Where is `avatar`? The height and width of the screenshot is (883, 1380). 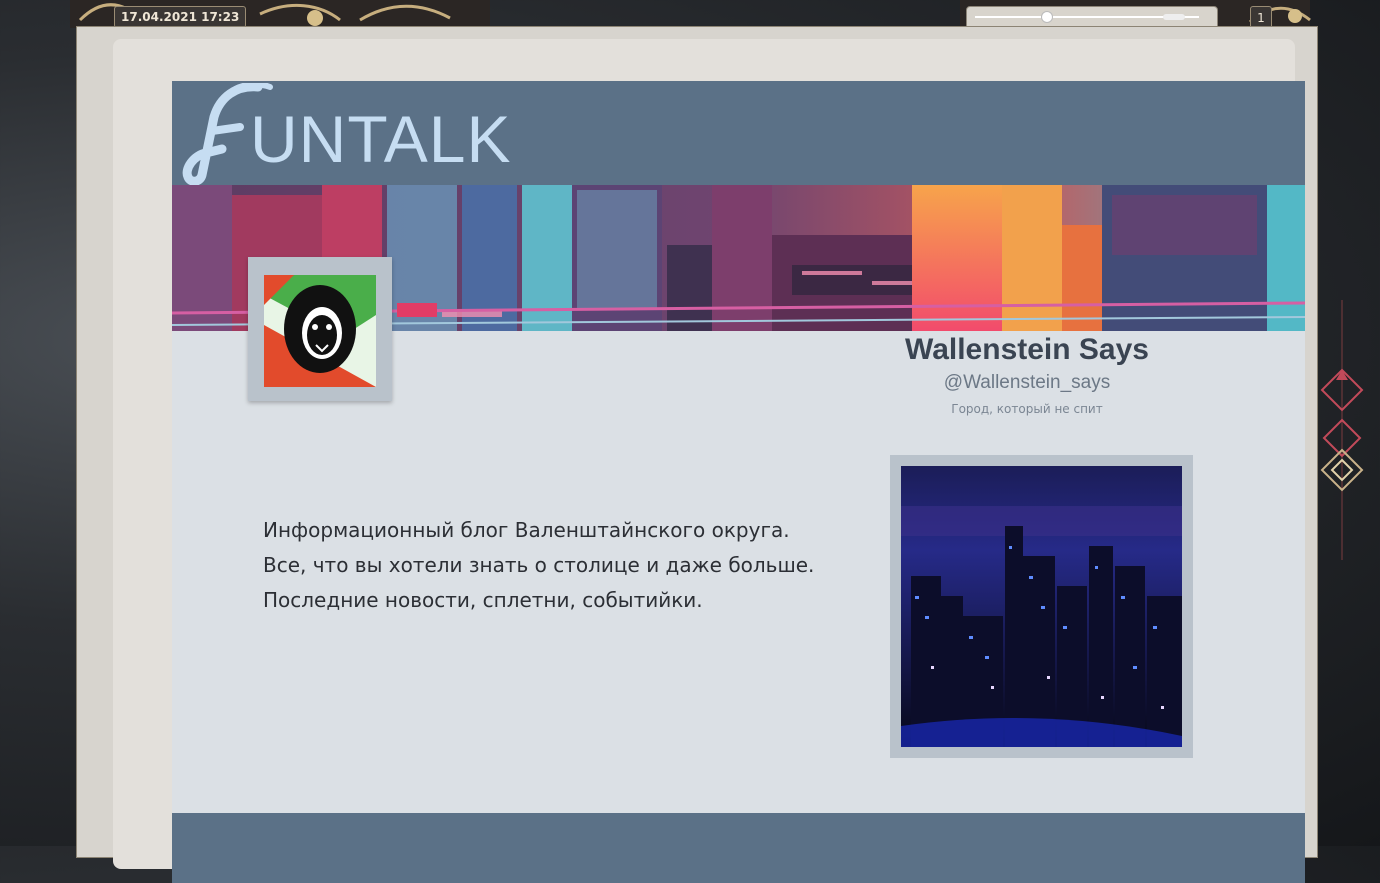
avatar is located at coordinates (320, 329).